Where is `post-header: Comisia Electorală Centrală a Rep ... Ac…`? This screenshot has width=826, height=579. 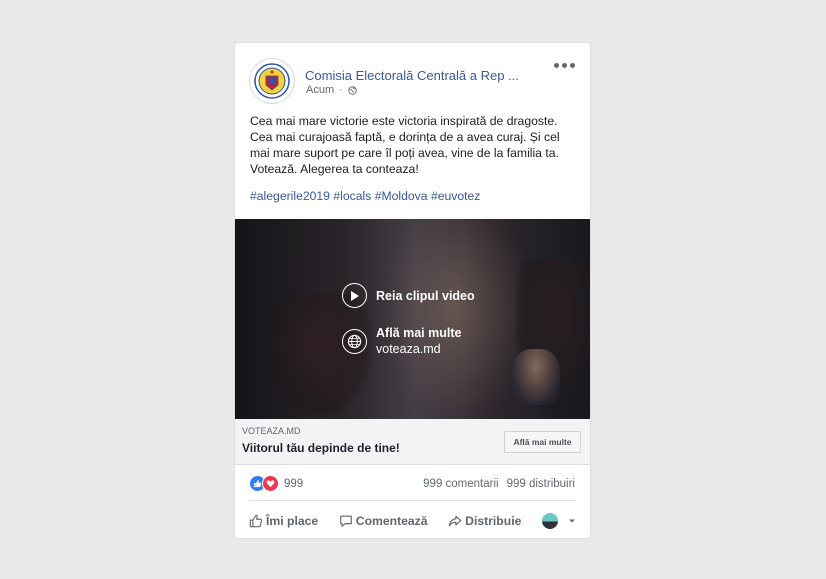 post-header: Comisia Electorală Centrală a Rep ... Ac… is located at coordinates (412, 78).